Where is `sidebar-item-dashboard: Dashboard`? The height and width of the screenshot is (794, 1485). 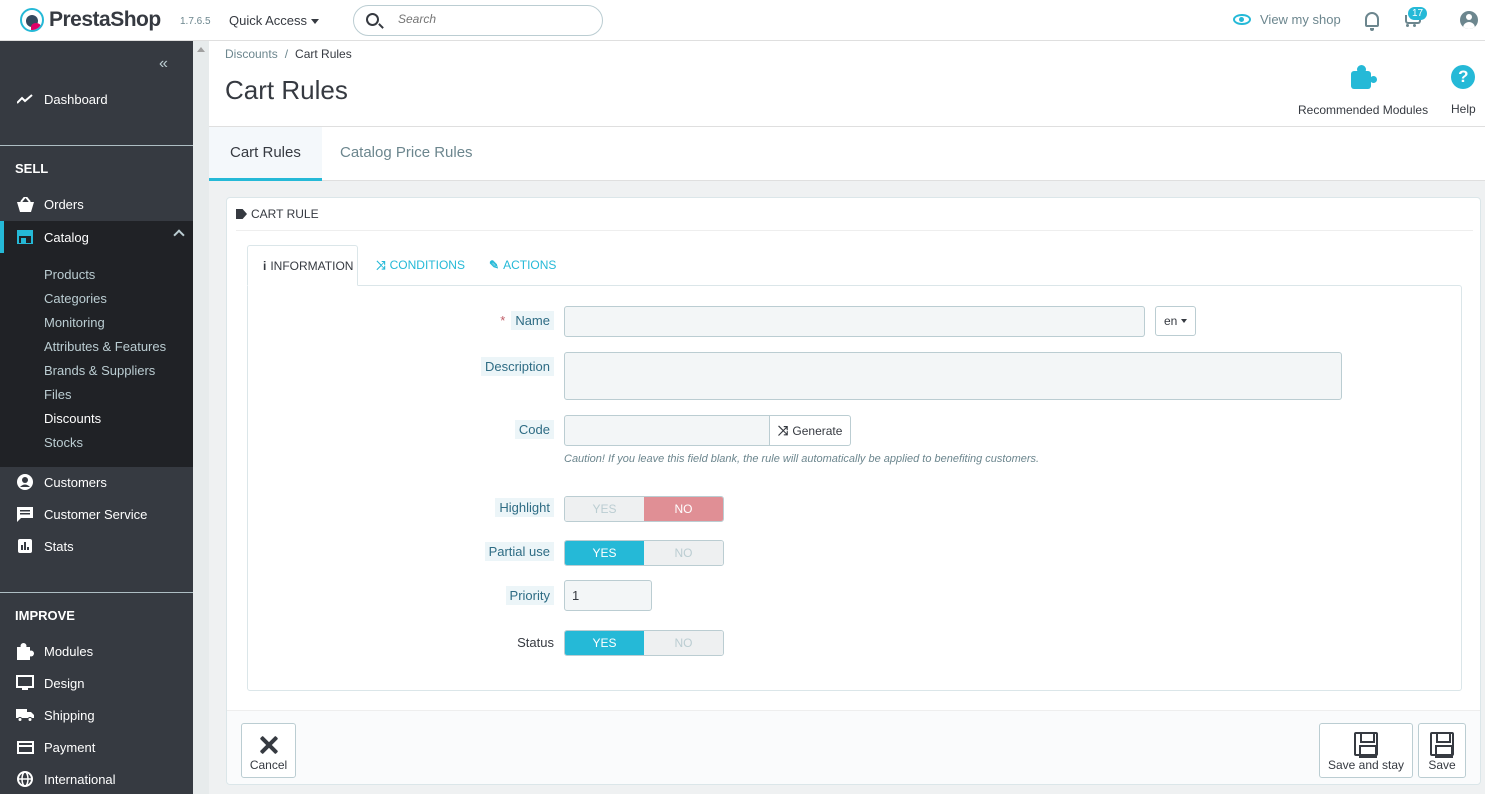 sidebar-item-dashboard: Dashboard is located at coordinates (96, 99).